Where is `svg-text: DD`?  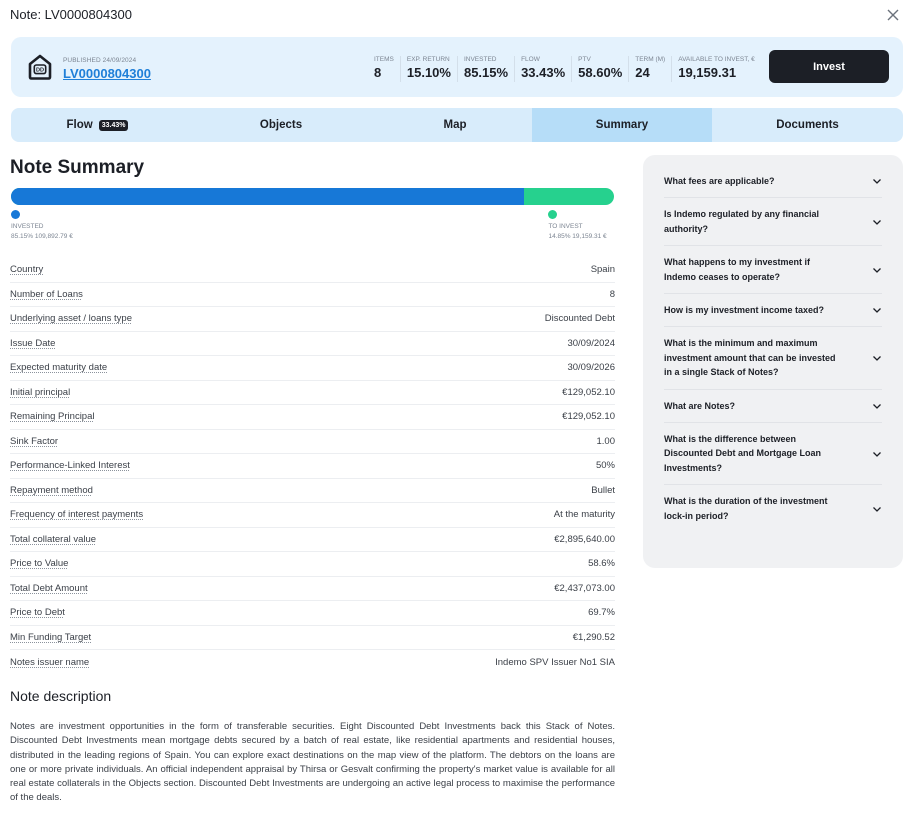 svg-text: DD is located at coordinates (40, 71).